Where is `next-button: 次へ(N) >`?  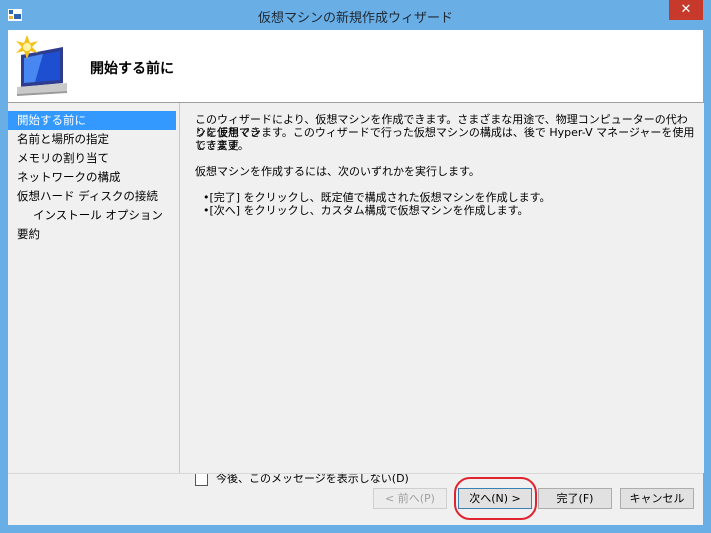
next-button: 次へ(N) > is located at coordinates (495, 498).